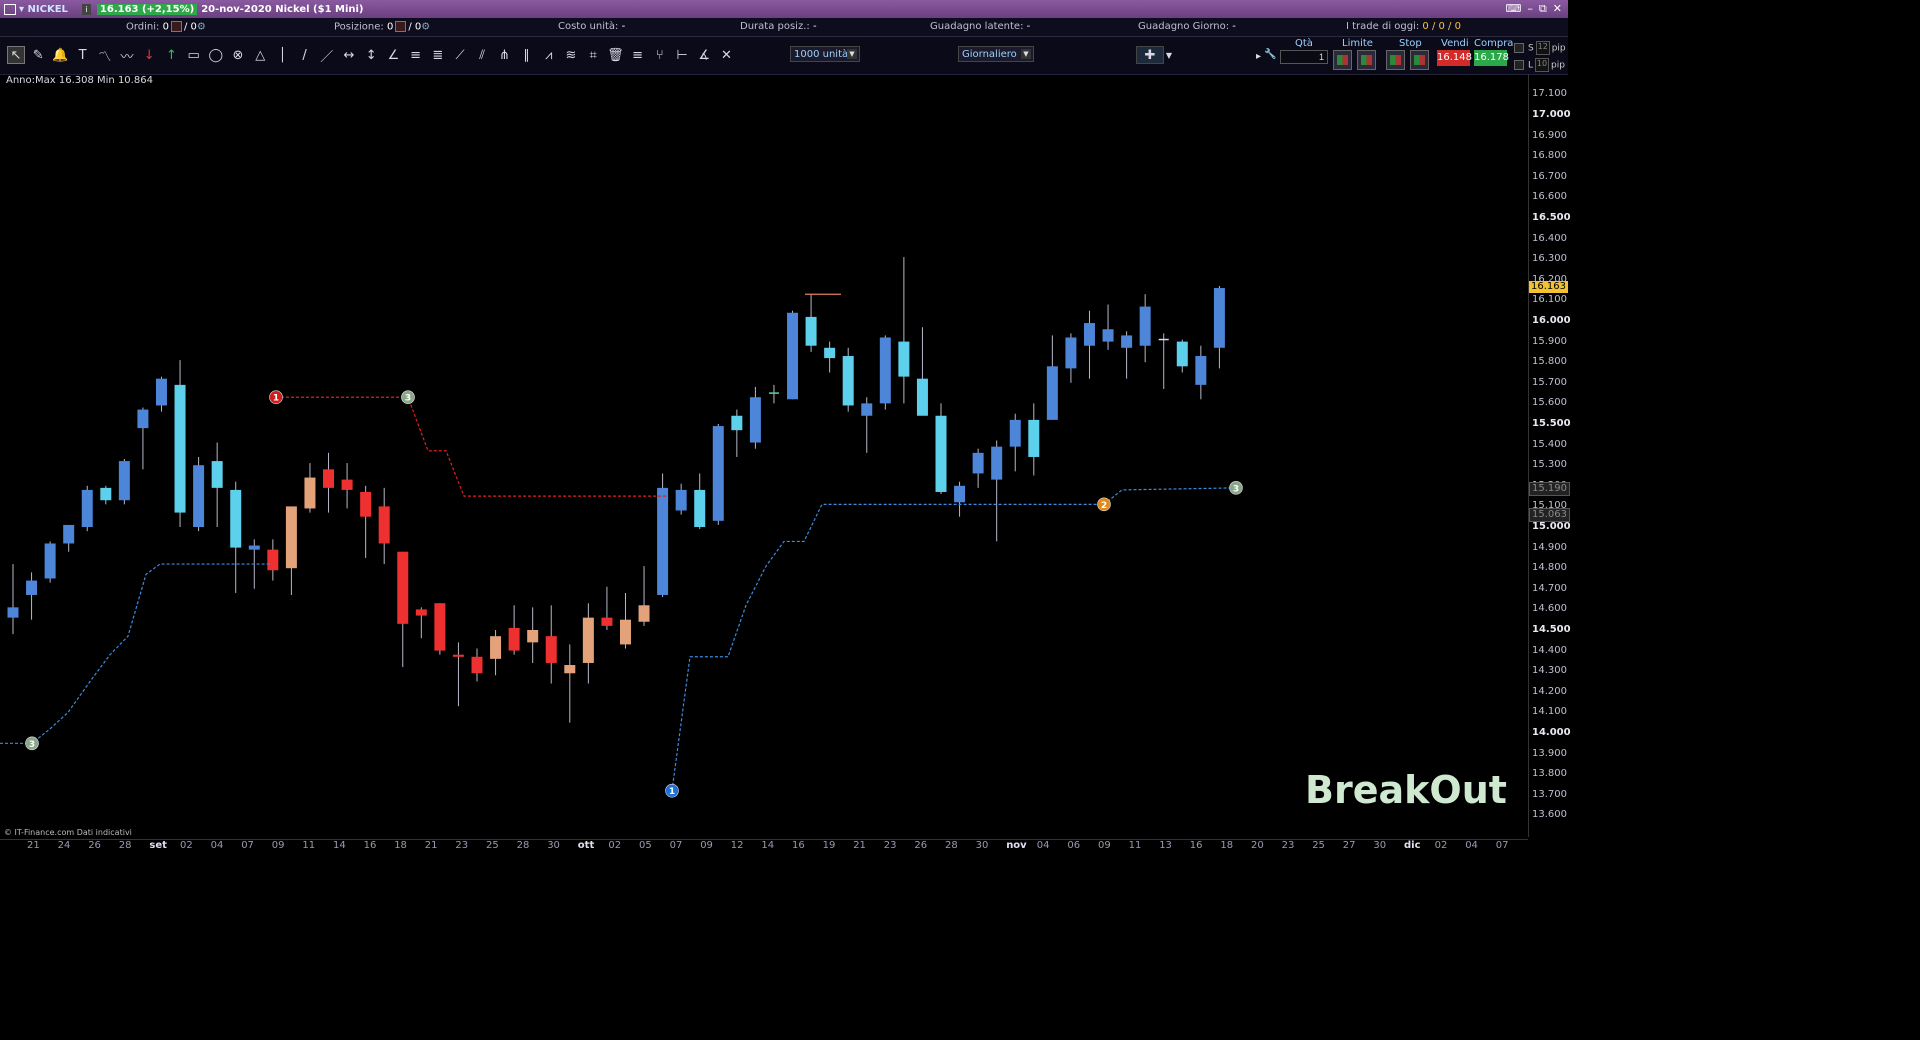 This screenshot has width=1920, height=1040. I want to click on gann-grid-icon: ⌗, so click(593, 55).